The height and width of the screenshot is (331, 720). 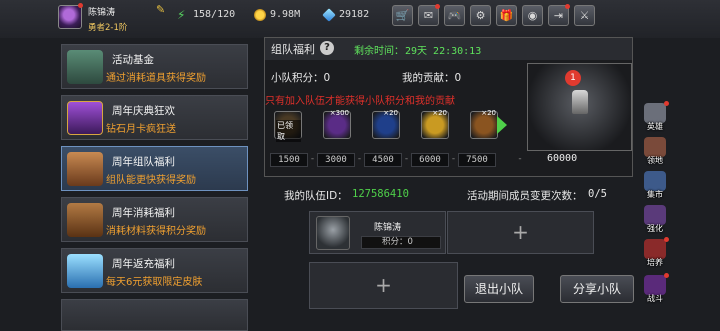 What do you see at coordinates (288, 126) in the screenshot?
I see `reward-item: 已领取` at bounding box center [288, 126].